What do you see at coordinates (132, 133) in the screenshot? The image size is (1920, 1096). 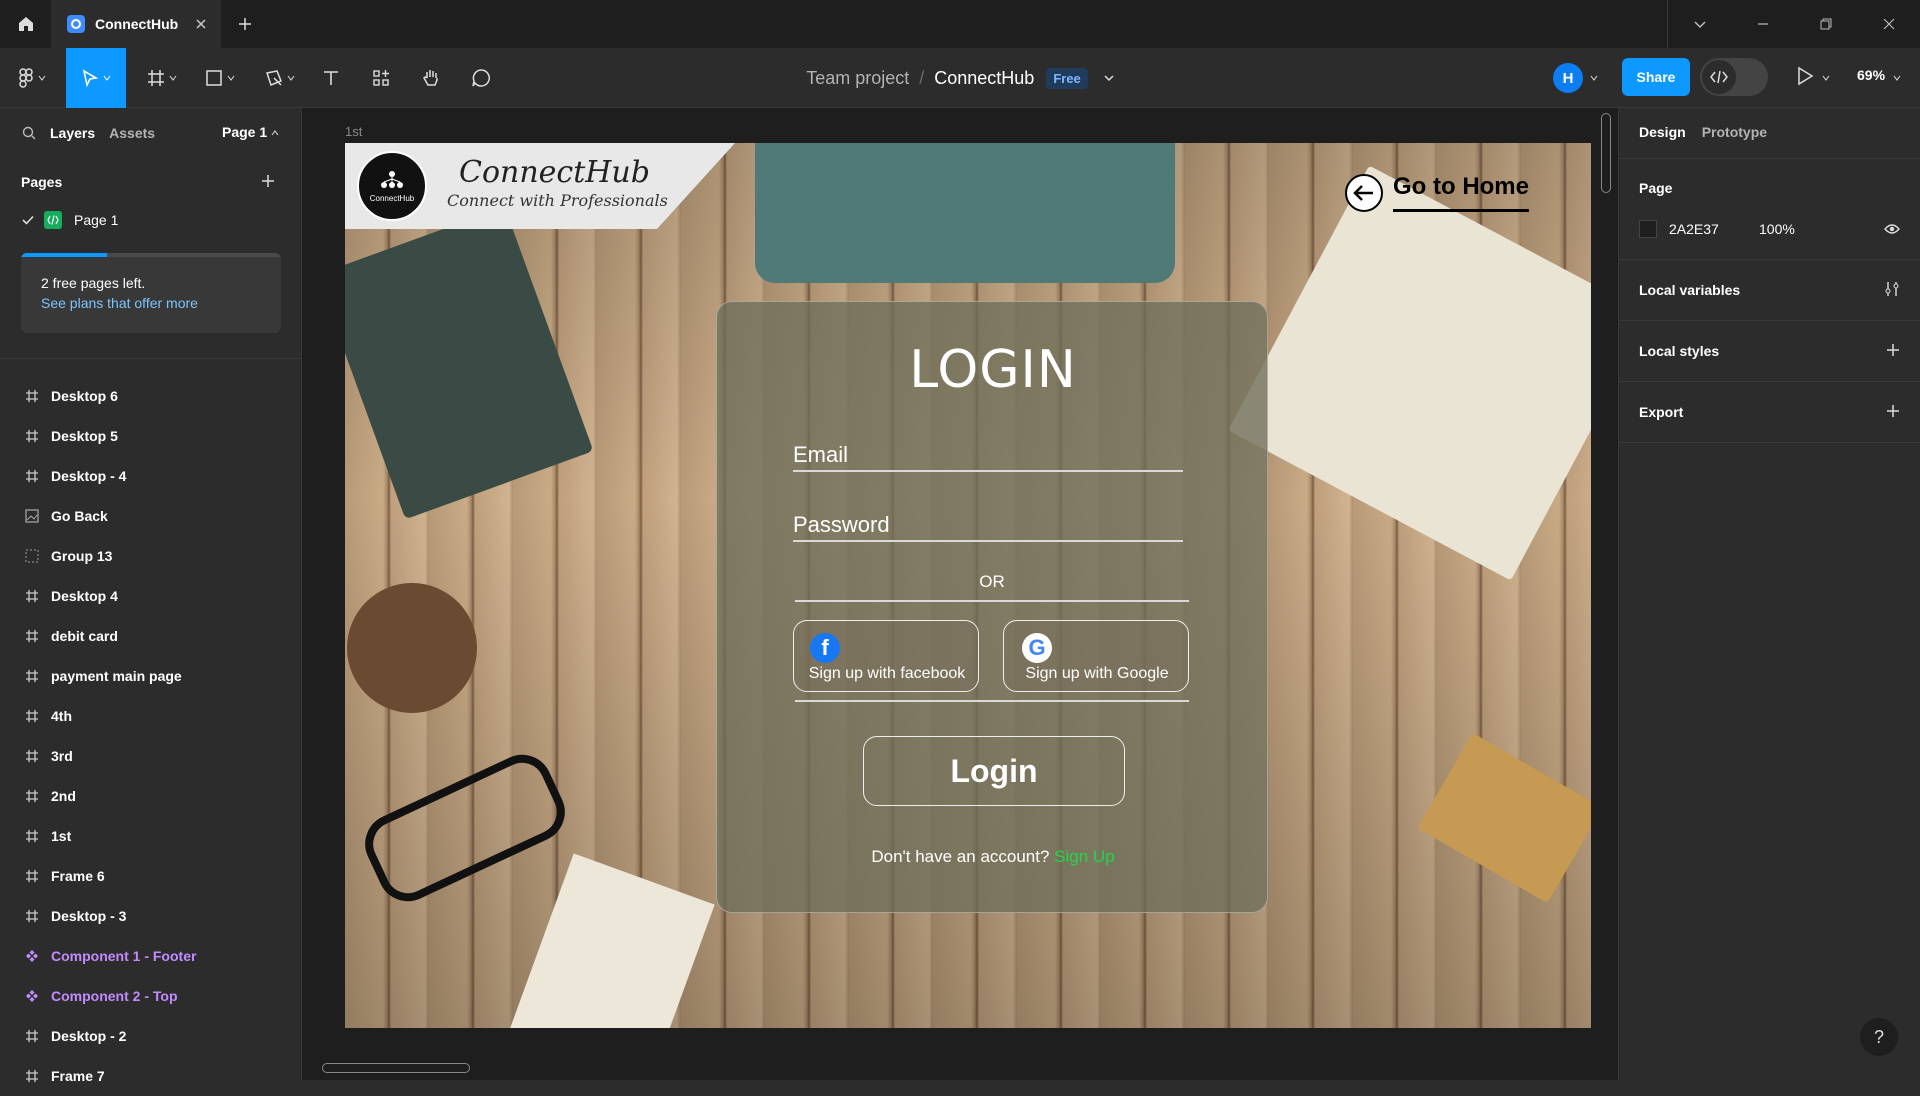 I see `tab-assets: Assets` at bounding box center [132, 133].